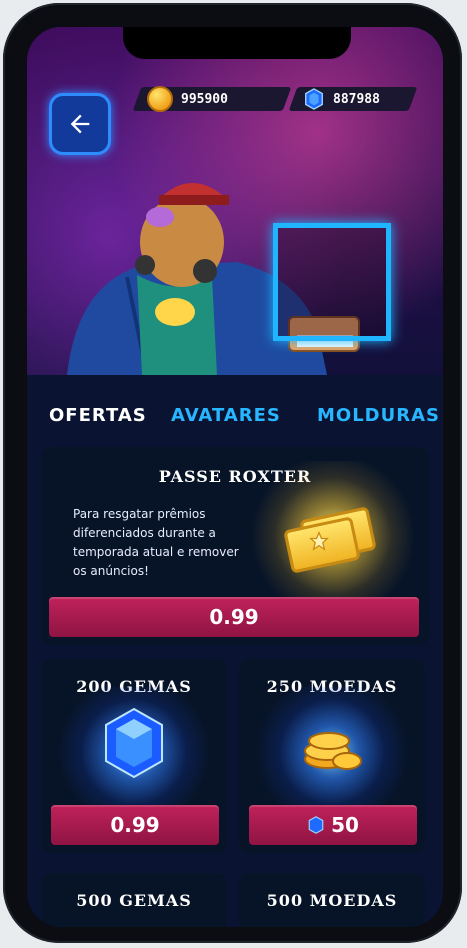  What do you see at coordinates (356, 99) in the screenshot?
I see `gem-balance-value: 887988` at bounding box center [356, 99].